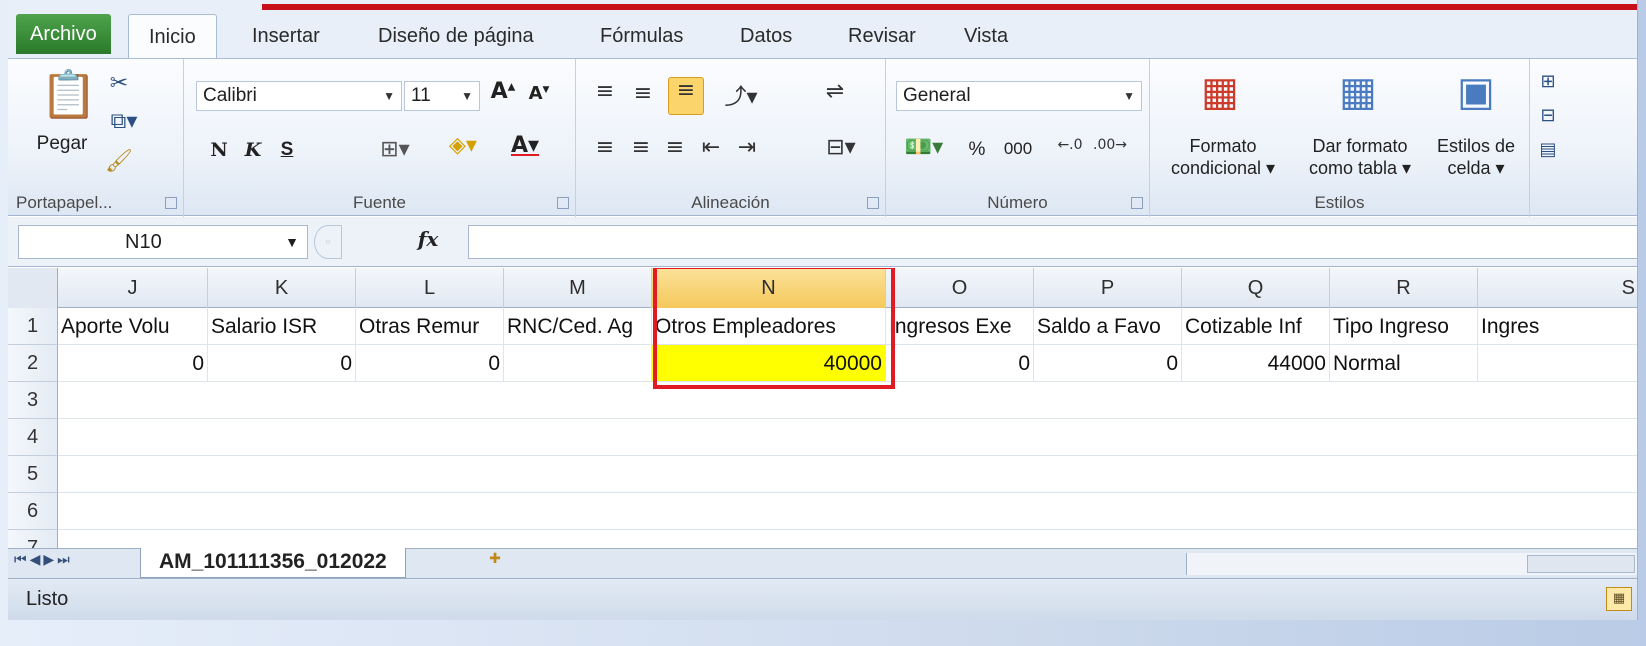 This screenshot has height=646, width=1646. What do you see at coordinates (63, 34) in the screenshot?
I see `tab-archivo: Archivo` at bounding box center [63, 34].